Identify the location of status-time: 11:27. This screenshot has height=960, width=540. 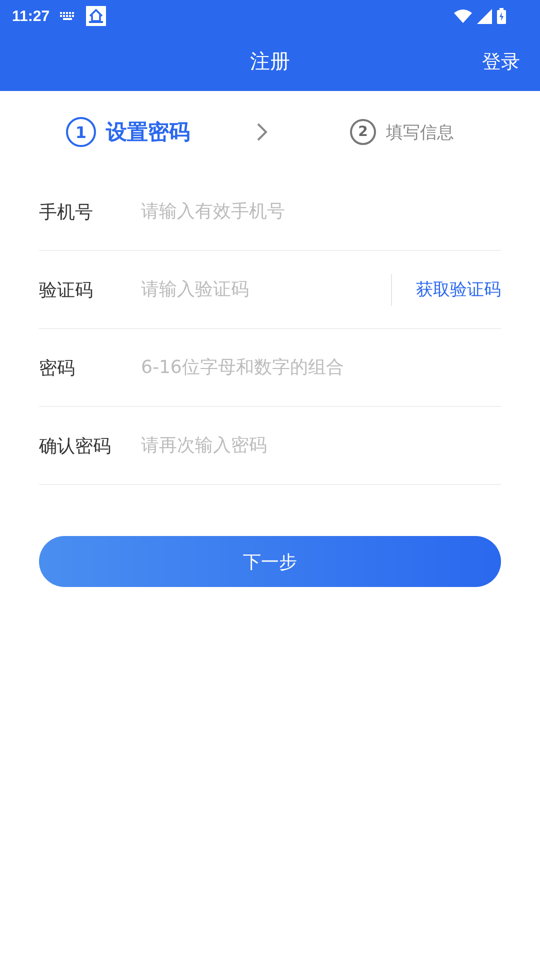
(31, 16).